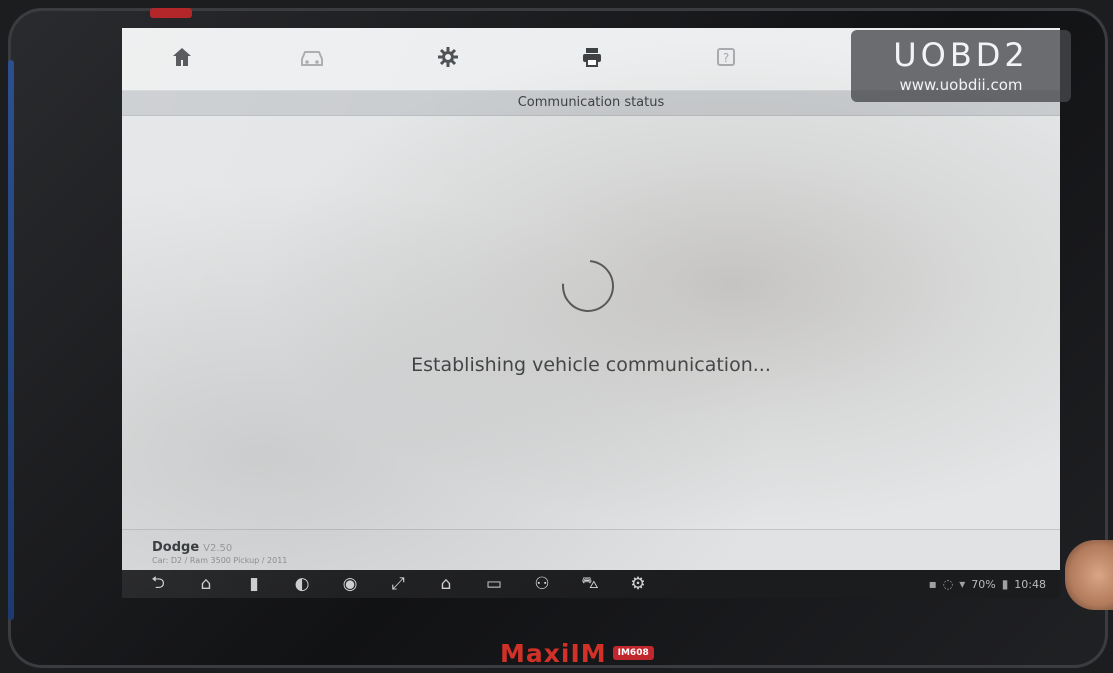 Image resolution: width=1113 pixels, height=673 pixels. Describe the element at coordinates (171, 13) in the screenshot. I see `device-red-tab` at that location.